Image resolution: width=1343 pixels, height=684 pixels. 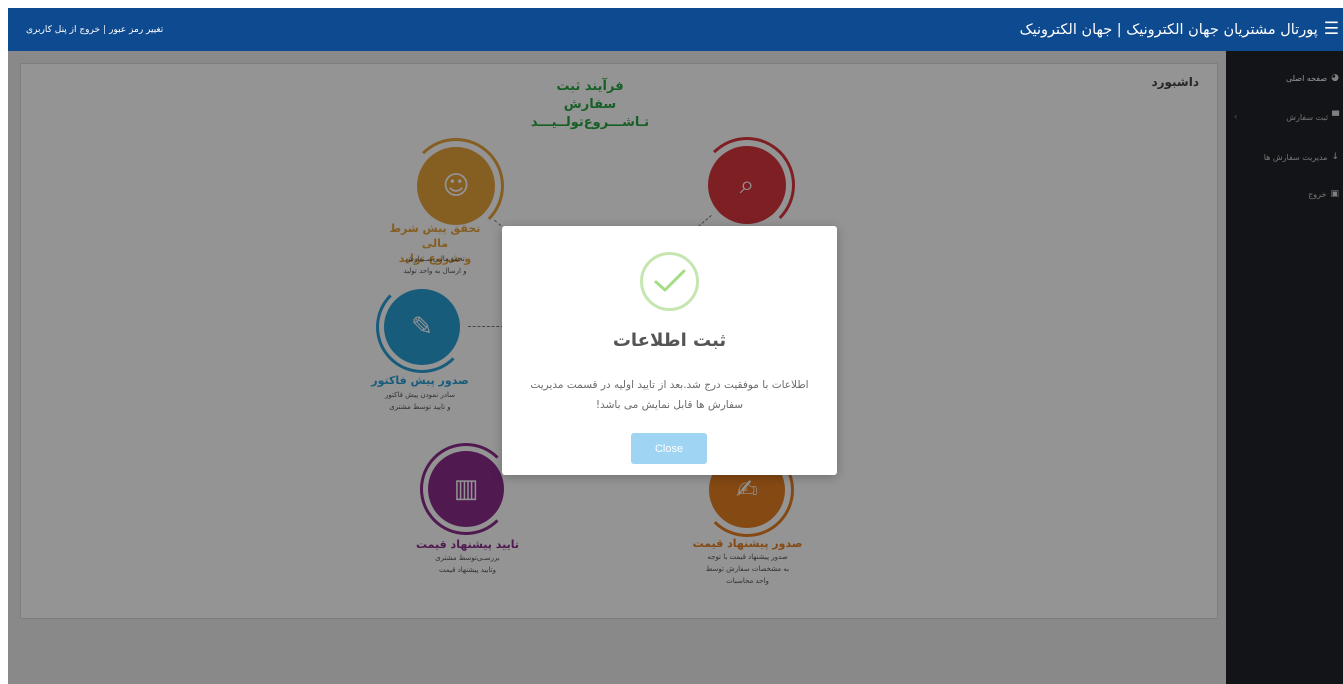 What do you see at coordinates (669, 448) in the screenshot?
I see `close-button: Close` at bounding box center [669, 448].